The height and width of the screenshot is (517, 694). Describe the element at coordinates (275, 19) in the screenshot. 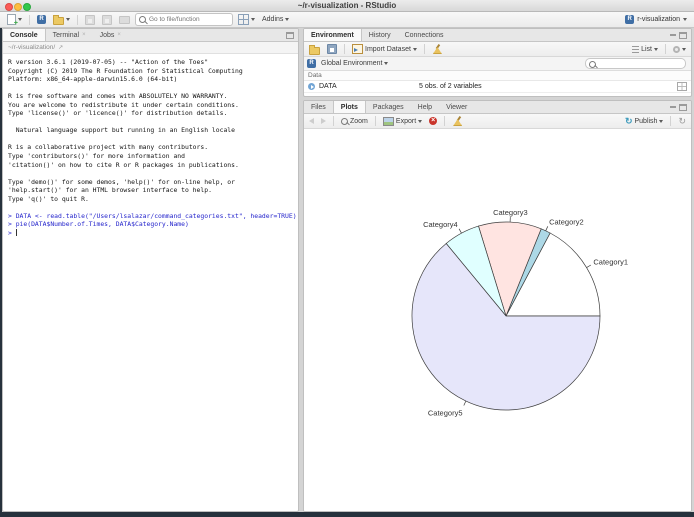

I see `addins-button: Addins` at that location.